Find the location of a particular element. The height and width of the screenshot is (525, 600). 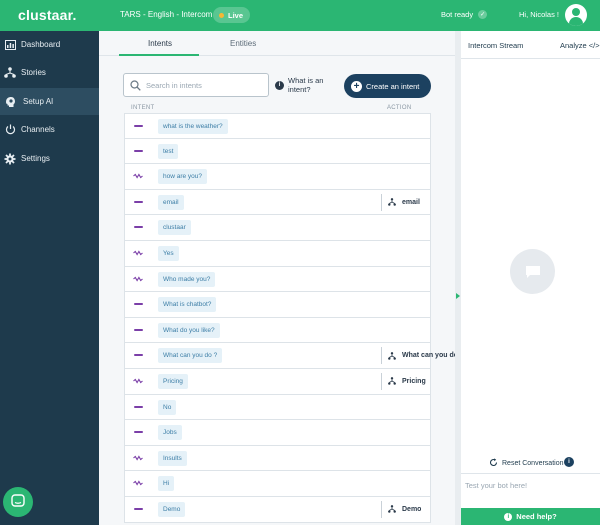

sidebar-item-label: Dashboard is located at coordinates (41, 44).